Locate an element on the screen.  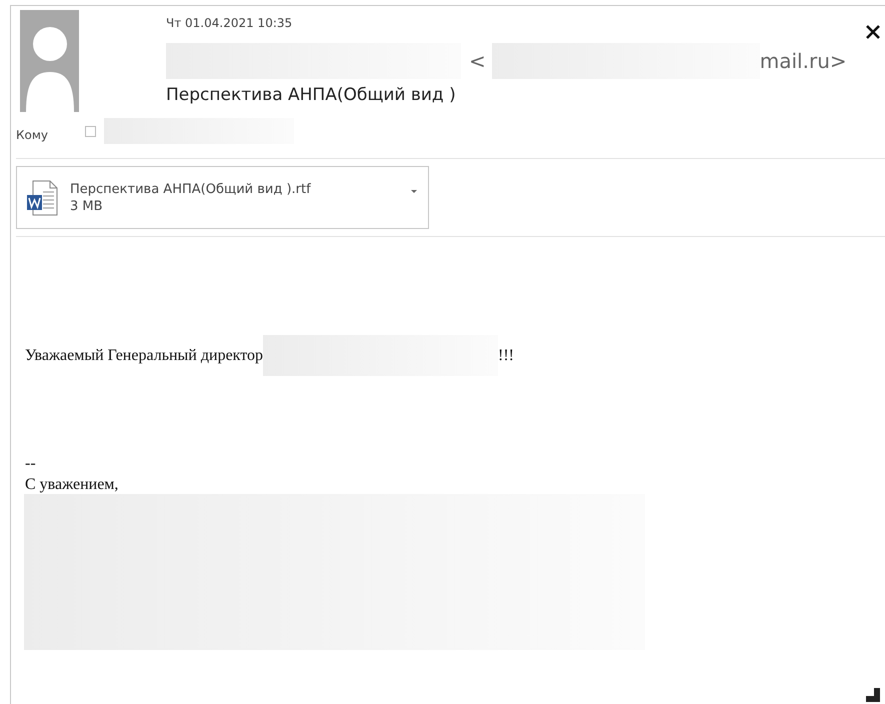
recipient-icon is located at coordinates (90, 131).